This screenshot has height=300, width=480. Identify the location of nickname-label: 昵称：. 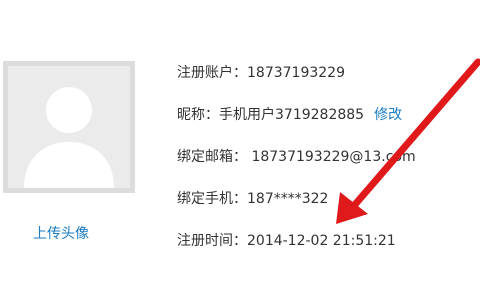
(198, 115).